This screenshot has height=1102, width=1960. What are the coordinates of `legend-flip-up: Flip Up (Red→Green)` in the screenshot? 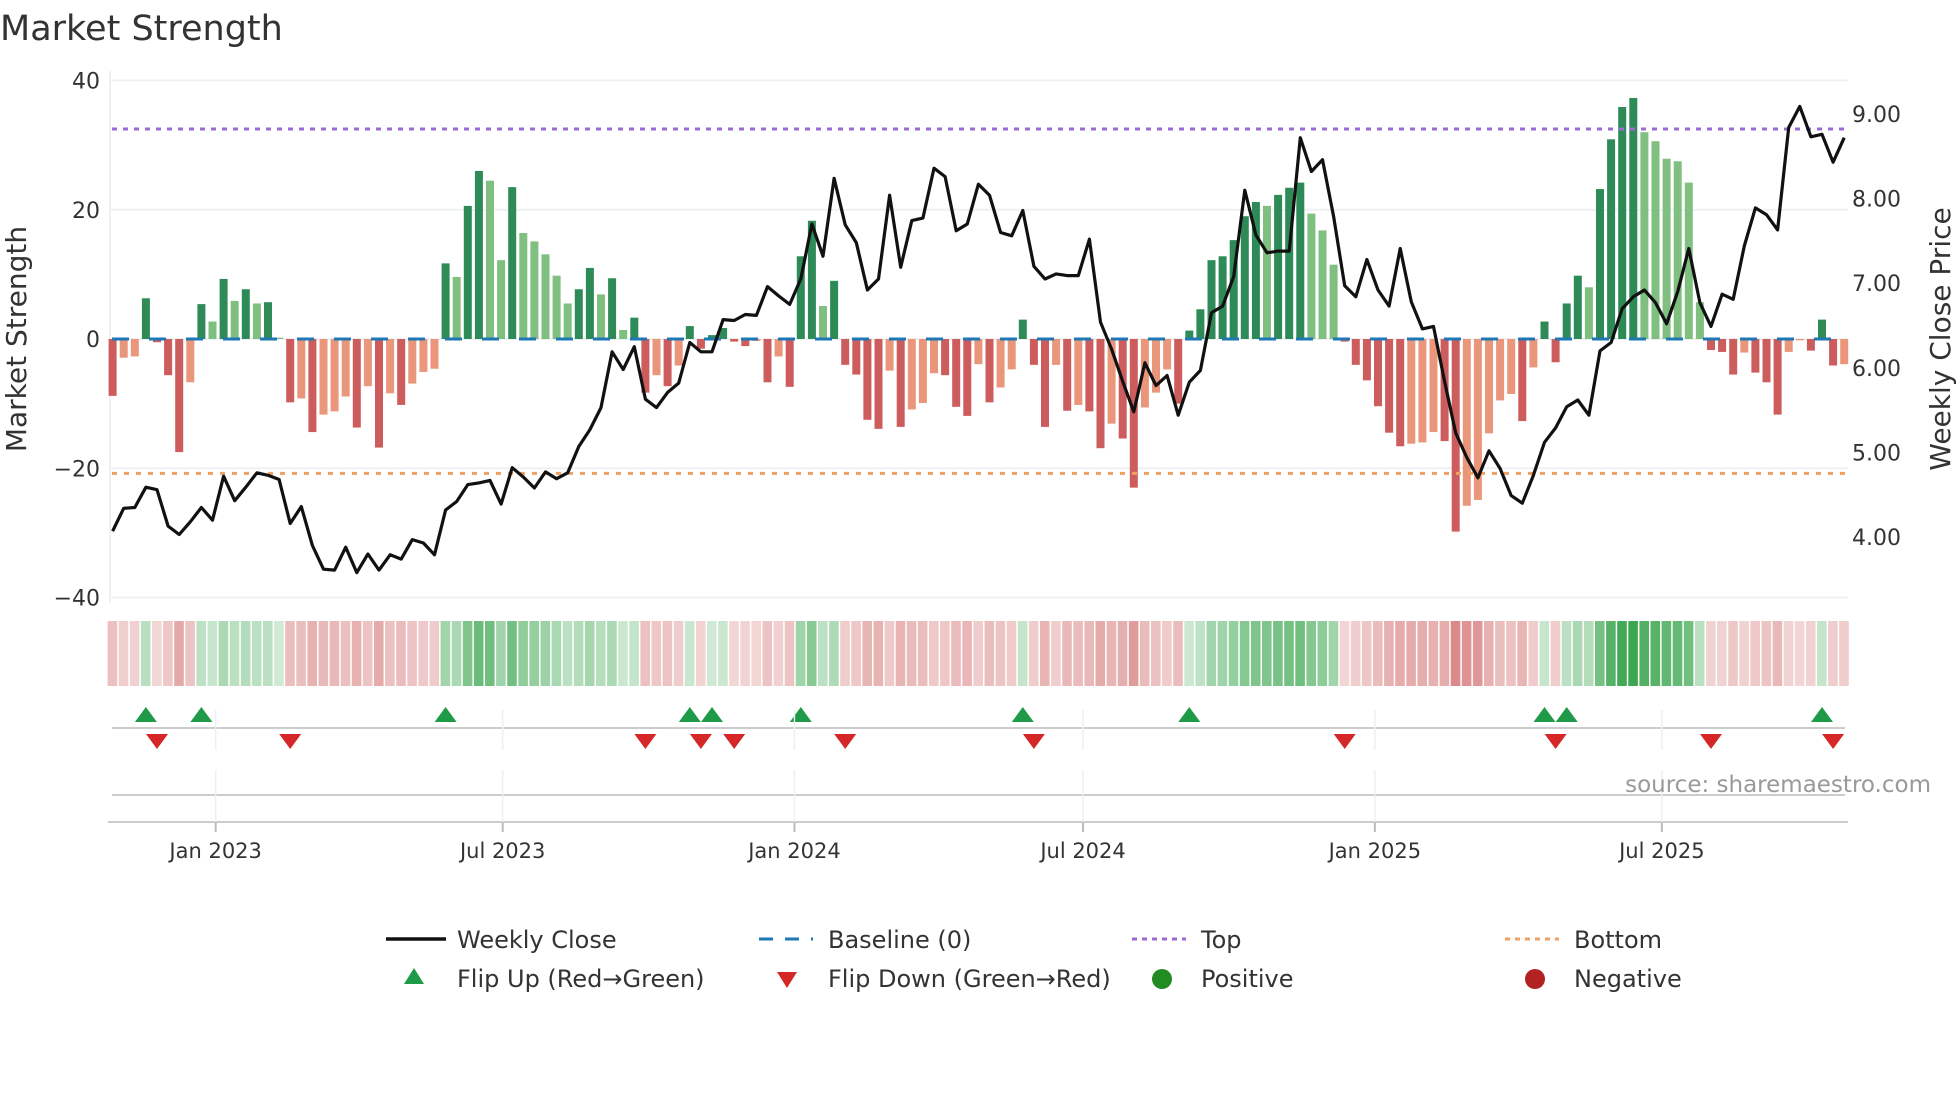 It's located at (581, 979).